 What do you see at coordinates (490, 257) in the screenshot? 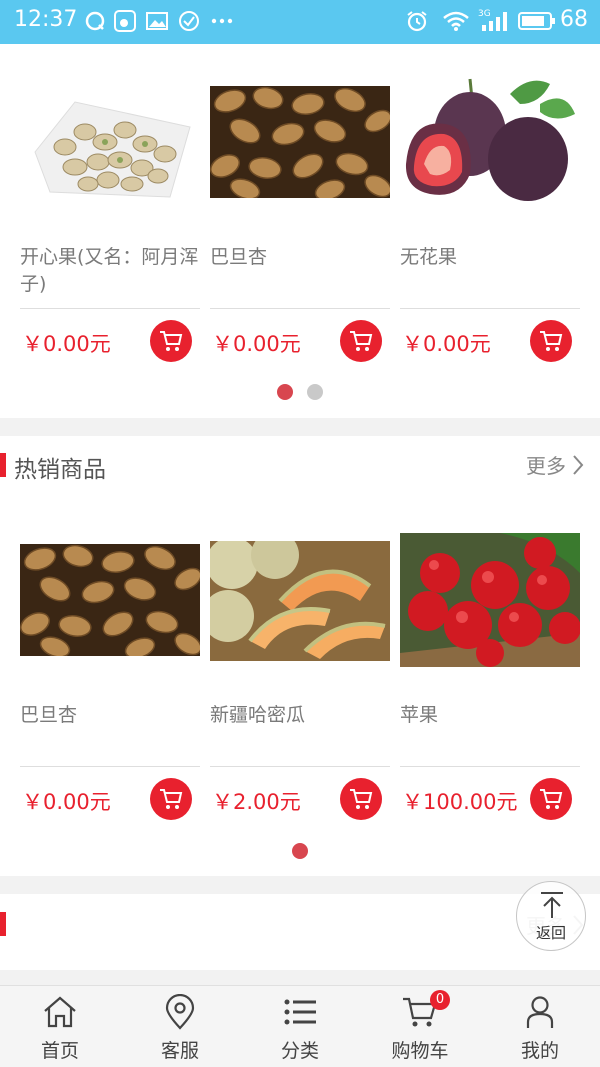
I see `product-name: 无花果` at bounding box center [490, 257].